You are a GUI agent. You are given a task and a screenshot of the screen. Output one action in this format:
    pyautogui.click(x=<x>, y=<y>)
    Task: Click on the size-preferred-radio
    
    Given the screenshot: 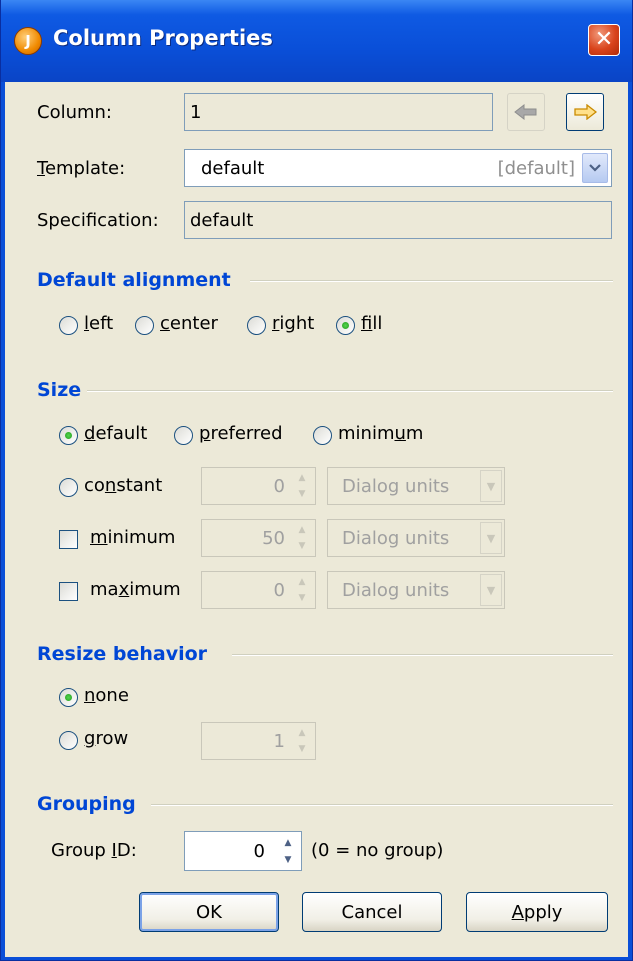 What is the action you would take?
    pyautogui.click(x=183, y=435)
    